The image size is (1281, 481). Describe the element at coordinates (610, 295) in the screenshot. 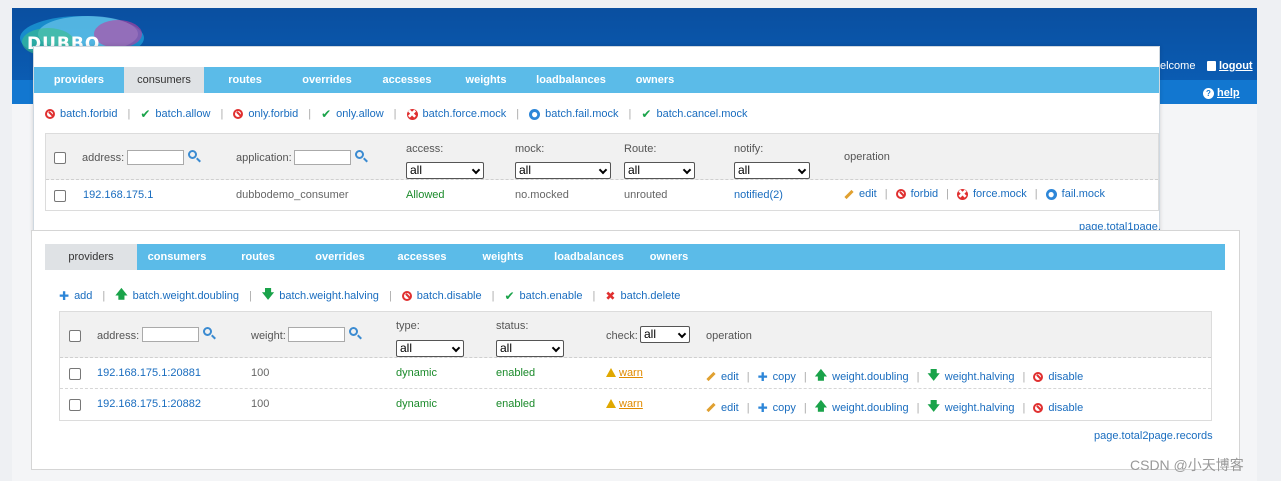

I see `delete-icon: ✖` at that location.